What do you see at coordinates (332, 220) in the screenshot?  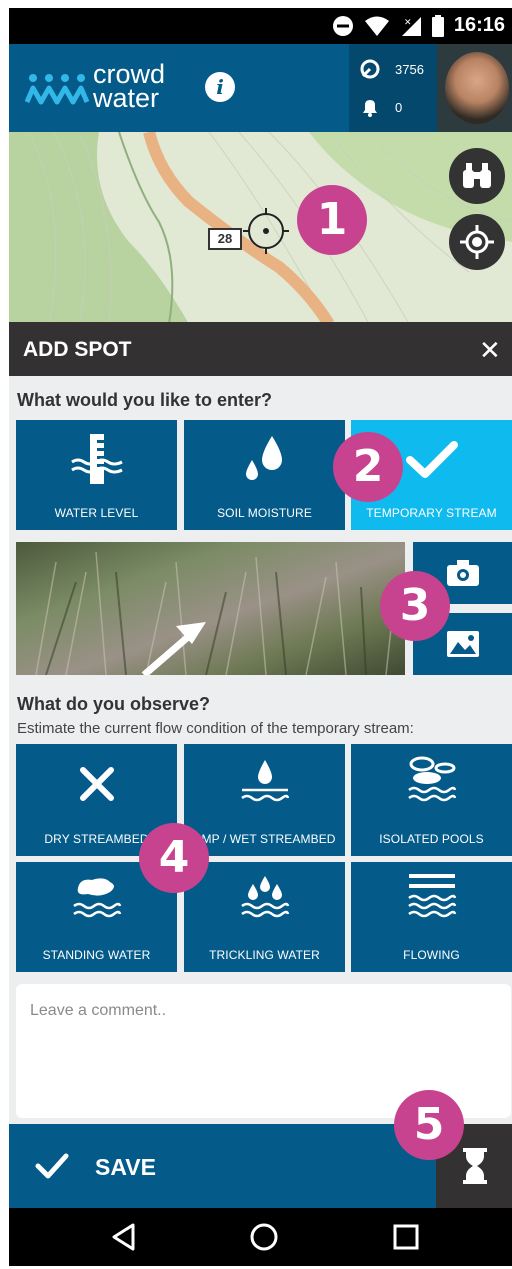 I see `callout-badge-1: 1` at bounding box center [332, 220].